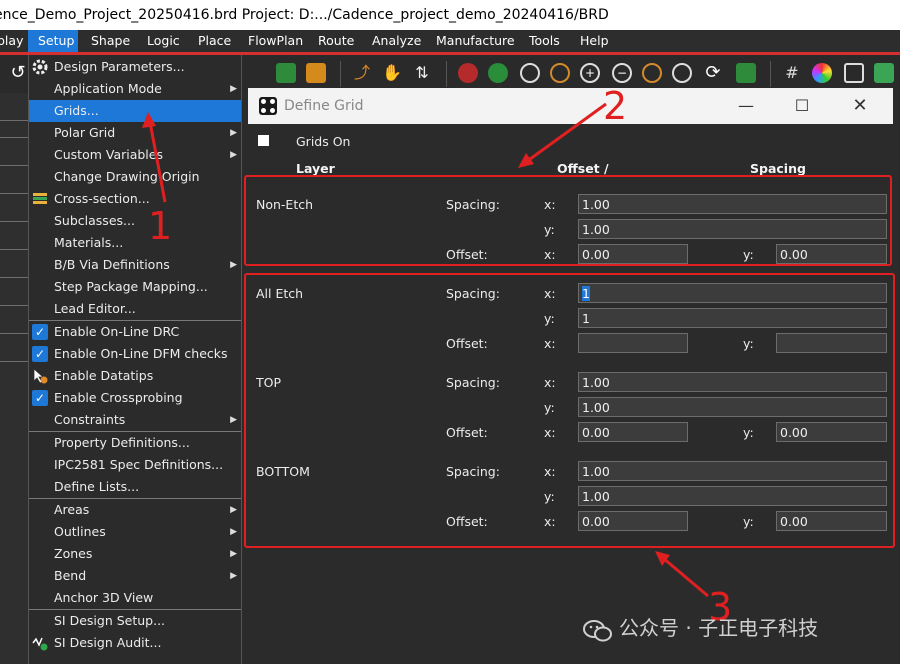 The height and width of the screenshot is (664, 900). Describe the element at coordinates (135, 133) in the screenshot. I see `menu-polar-grid: Polar Grid ▶` at that location.